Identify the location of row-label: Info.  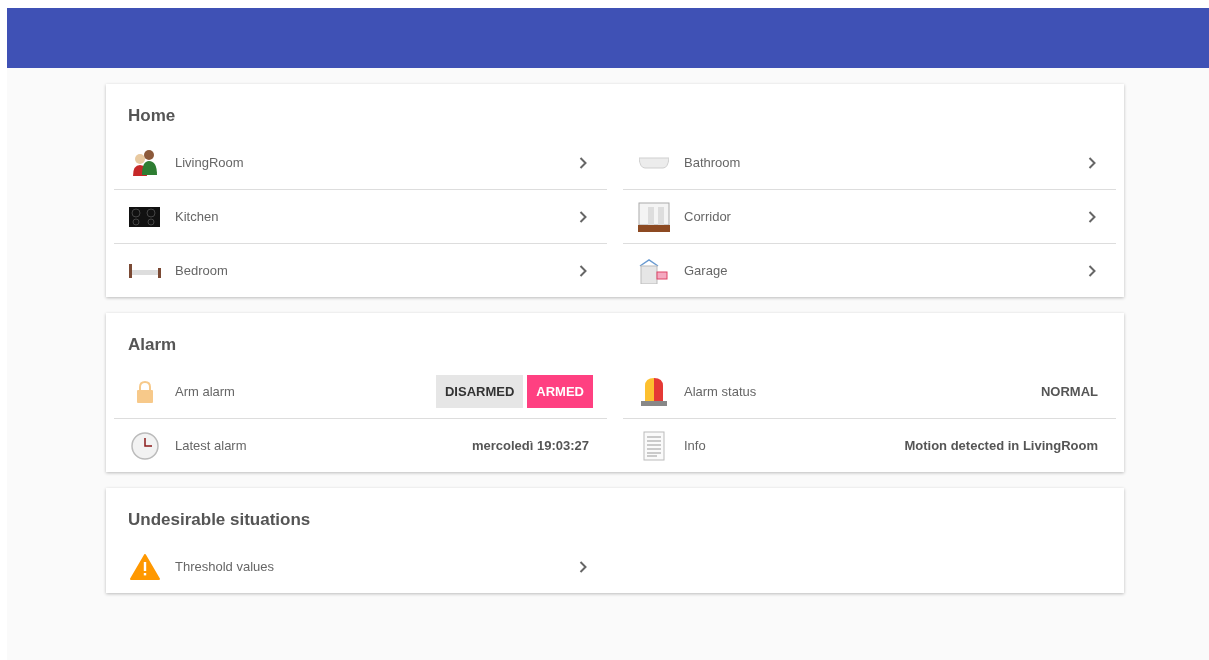
(695, 445).